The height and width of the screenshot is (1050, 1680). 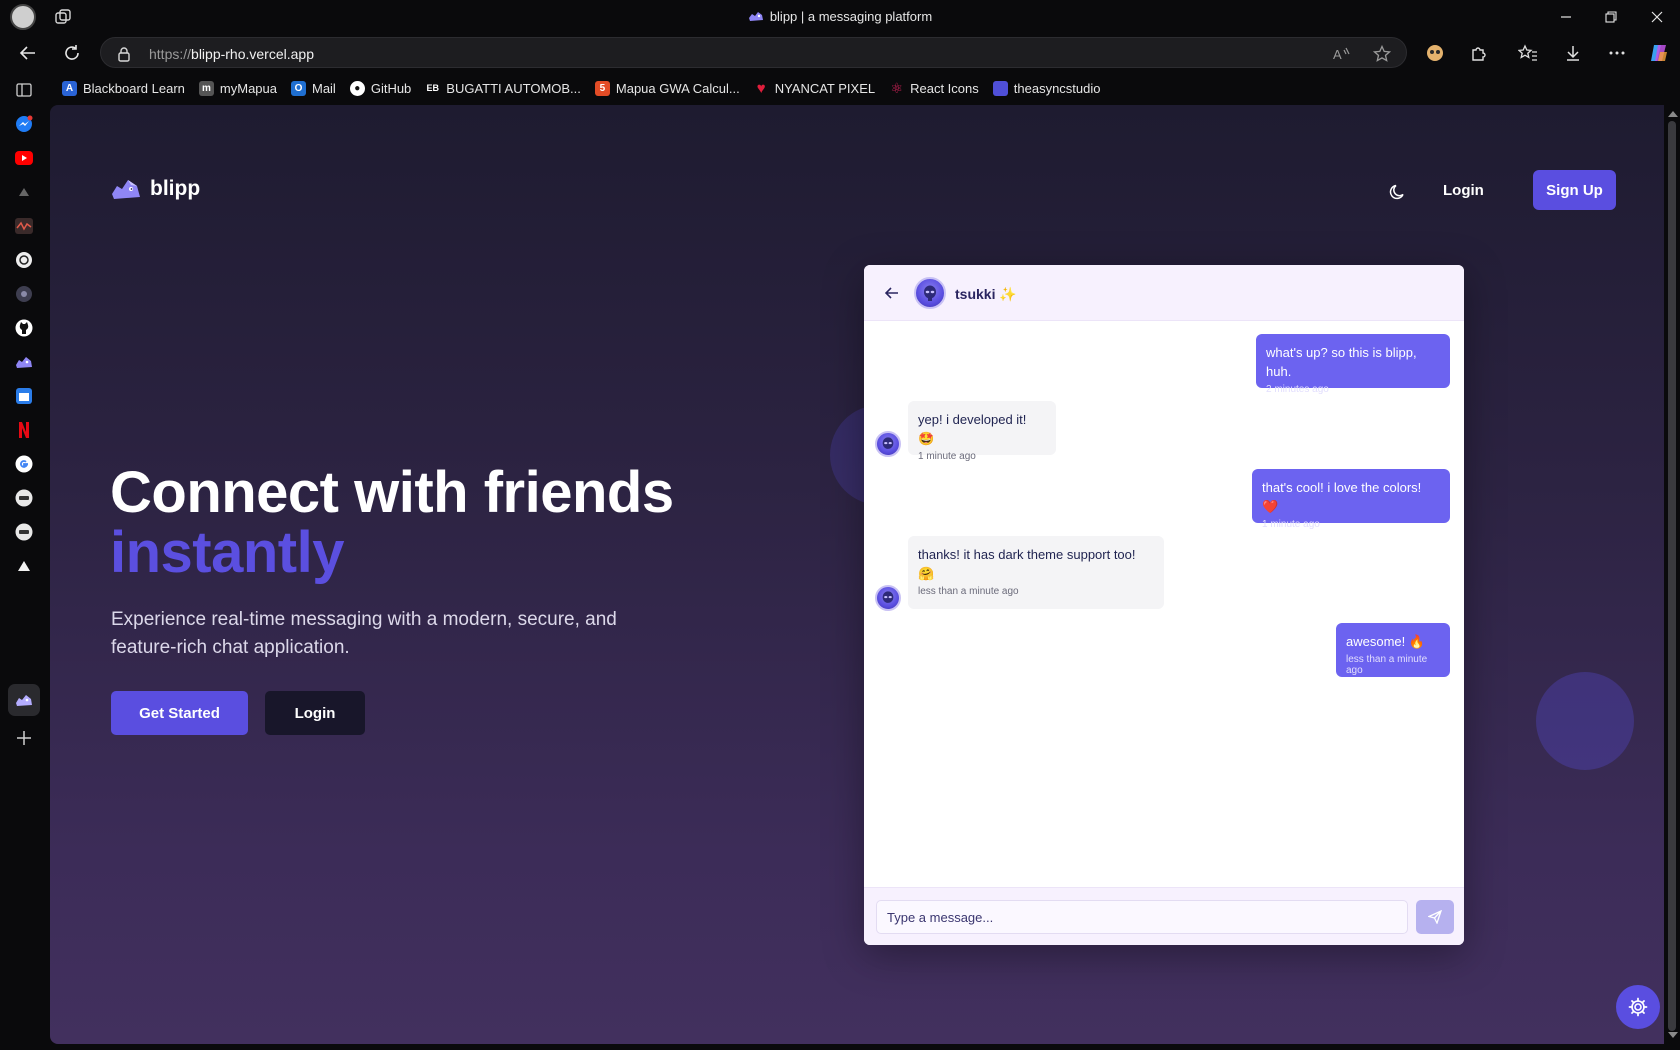 I want to click on sidebar-tabs-button, so click(x=24, y=90).